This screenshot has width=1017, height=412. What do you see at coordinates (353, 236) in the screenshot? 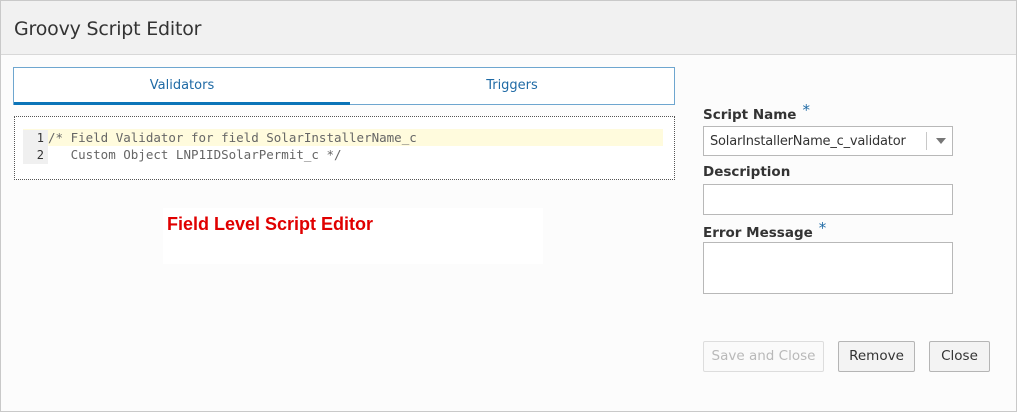
I see `annotation-callout: Field Level Script Editor` at bounding box center [353, 236].